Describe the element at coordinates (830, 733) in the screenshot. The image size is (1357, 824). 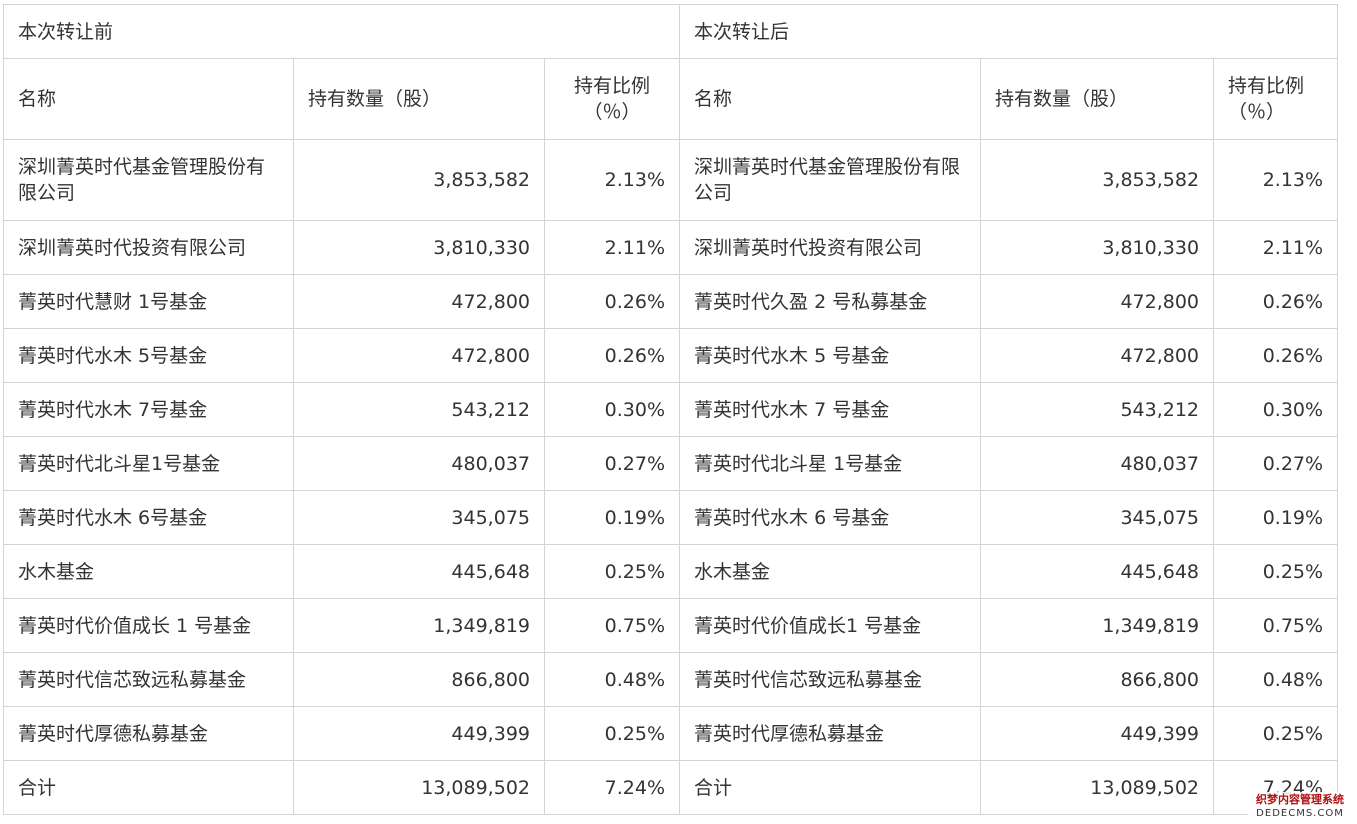
I see `name-after-cell: 菁英时代厚德私募基金` at that location.